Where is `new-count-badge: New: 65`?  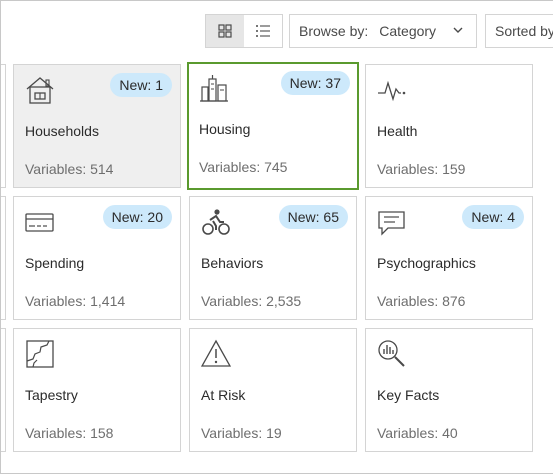 new-count-badge: New: 65 is located at coordinates (313, 217).